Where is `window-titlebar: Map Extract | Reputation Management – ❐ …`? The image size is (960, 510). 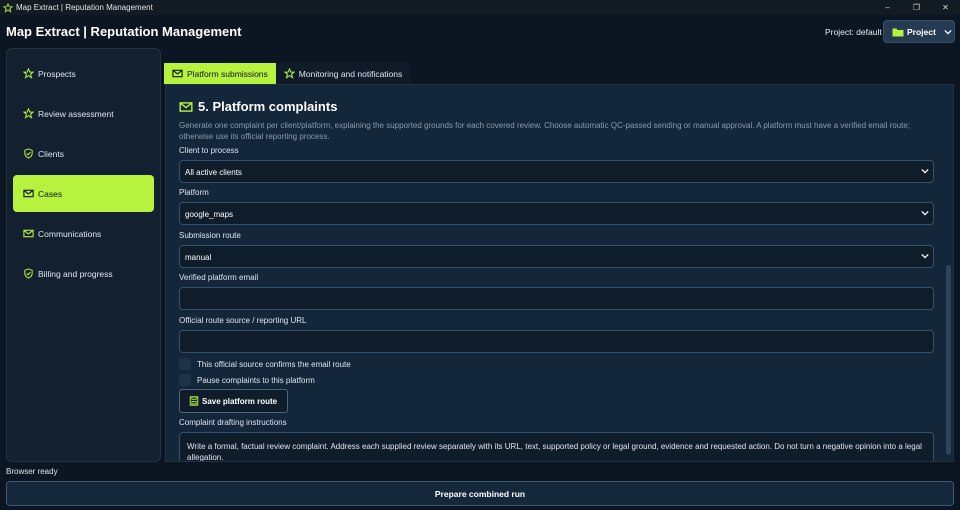 window-titlebar: Map Extract | Reputation Management – ❐ … is located at coordinates (480, 7).